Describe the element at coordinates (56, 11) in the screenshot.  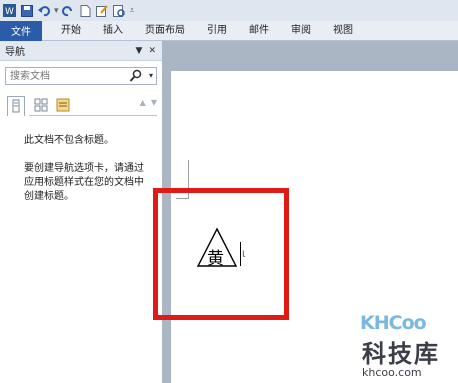
I see `undo-dropdown-icon: ▾` at that location.